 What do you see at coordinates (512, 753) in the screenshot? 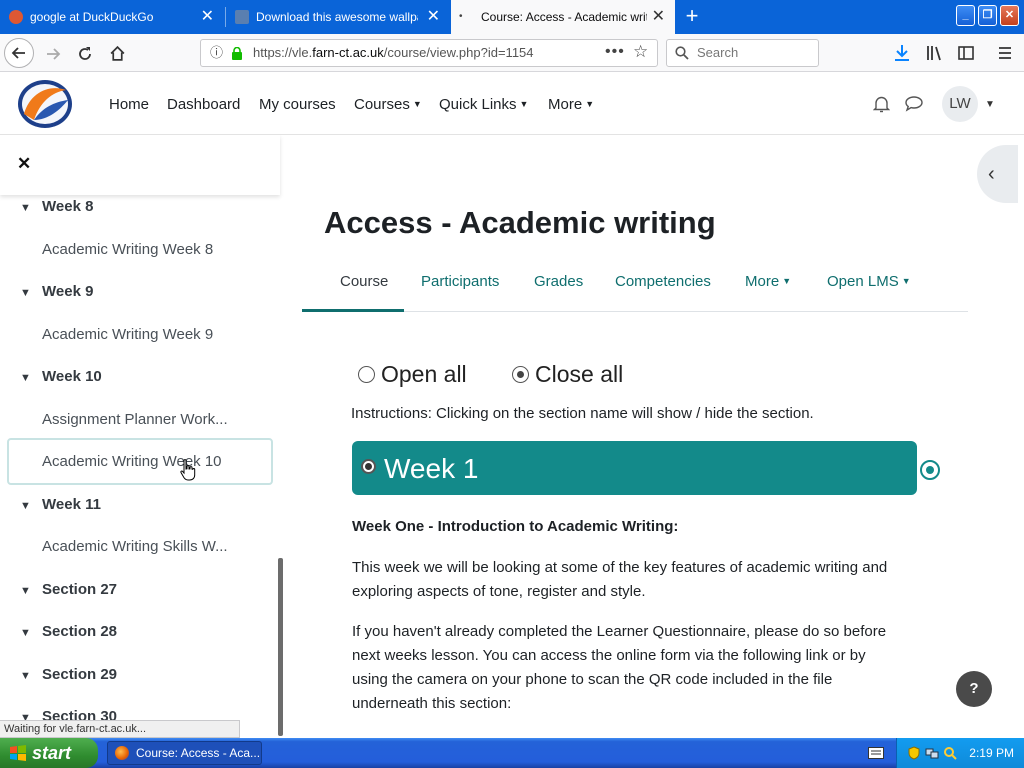
I see `windows-taskbar: start Course: Access - Aca... 2:19 PM` at bounding box center [512, 753].